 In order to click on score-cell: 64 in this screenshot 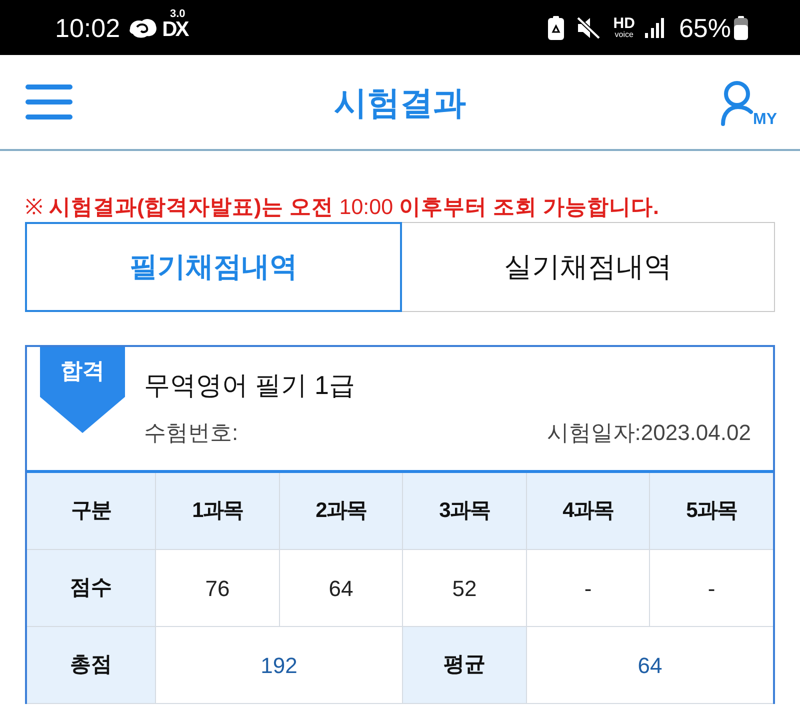, I will do `click(341, 588)`.